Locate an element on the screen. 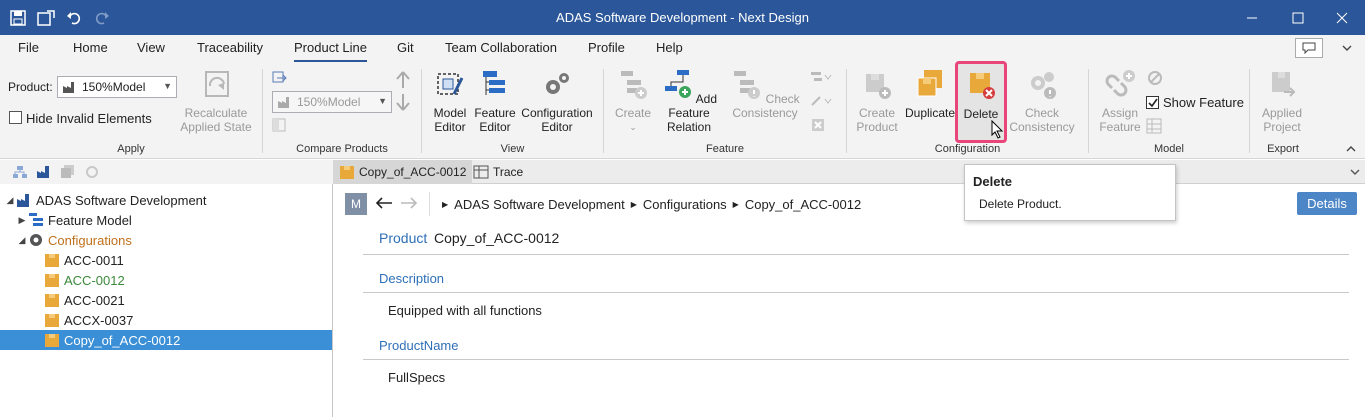  tree-node-acc-0011: ACC-0011 is located at coordinates (84, 260).